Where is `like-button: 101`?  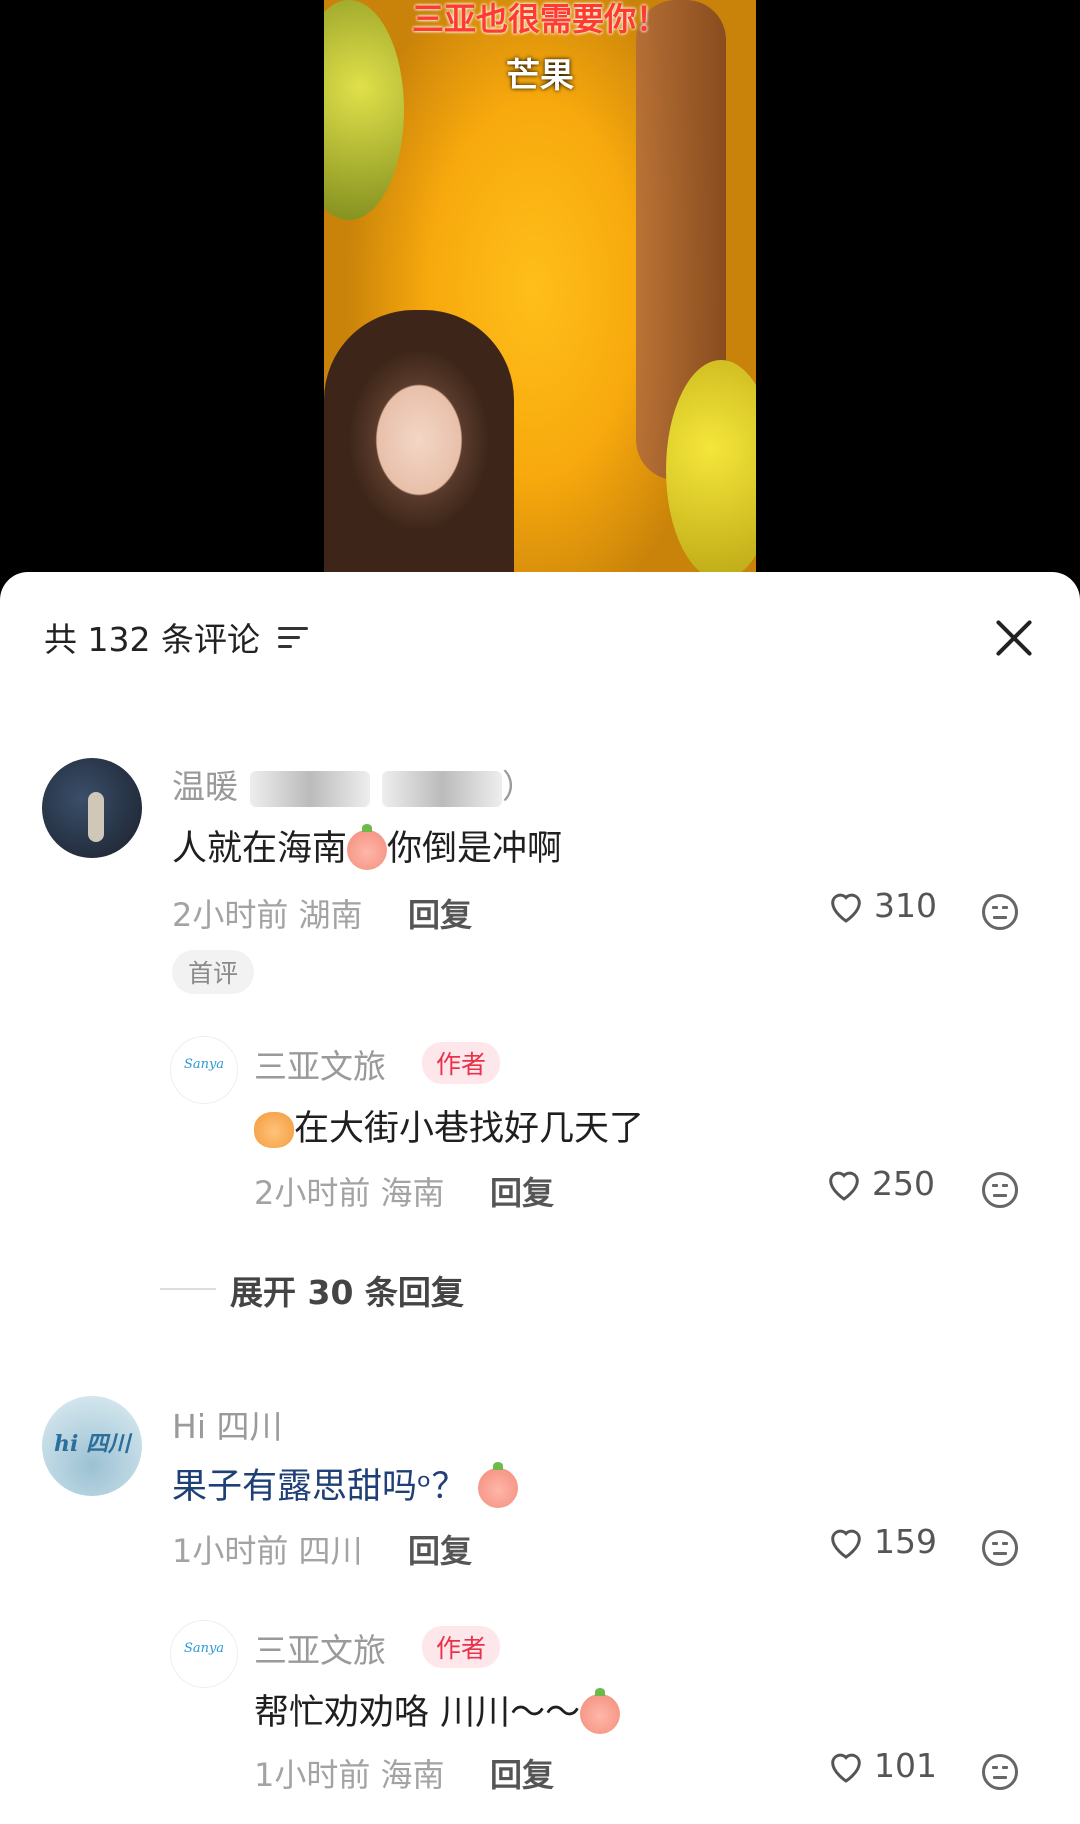 like-button: 101 is located at coordinates (881, 1765).